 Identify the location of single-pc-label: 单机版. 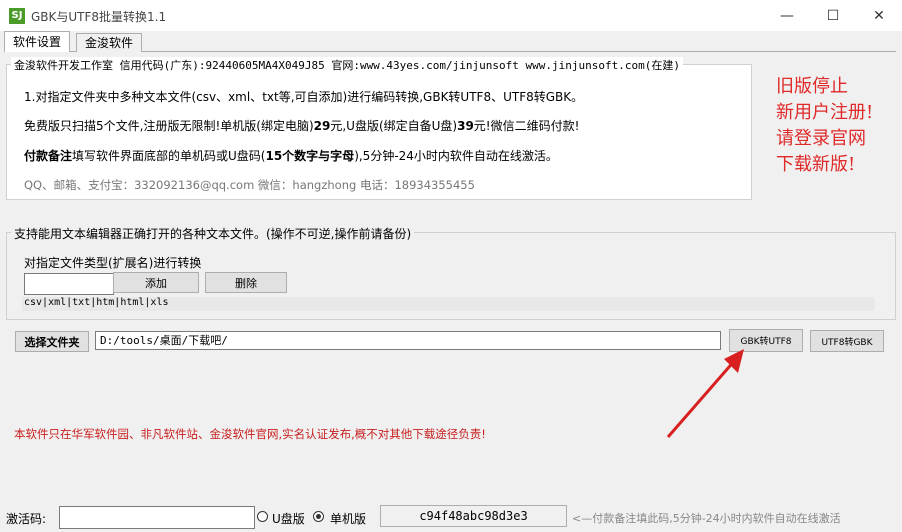
(348, 518).